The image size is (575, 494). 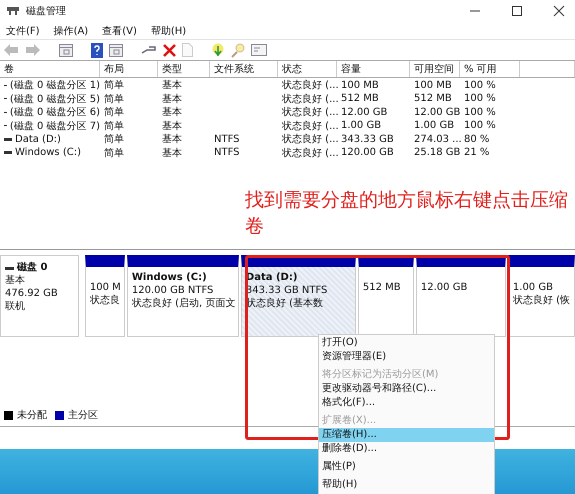 What do you see at coordinates (173, 290) in the screenshot?
I see `partition-size: 120.00 GB NTFS` at bounding box center [173, 290].